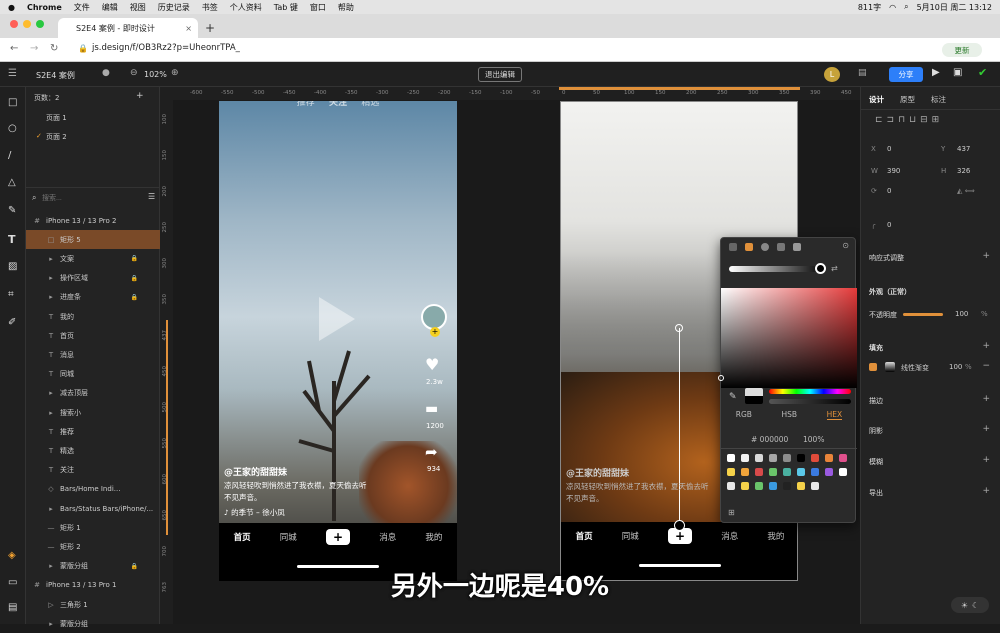 The image size is (1000, 633). Describe the element at coordinates (93, 470) in the screenshot. I see `layer-row: T 关注` at that location.